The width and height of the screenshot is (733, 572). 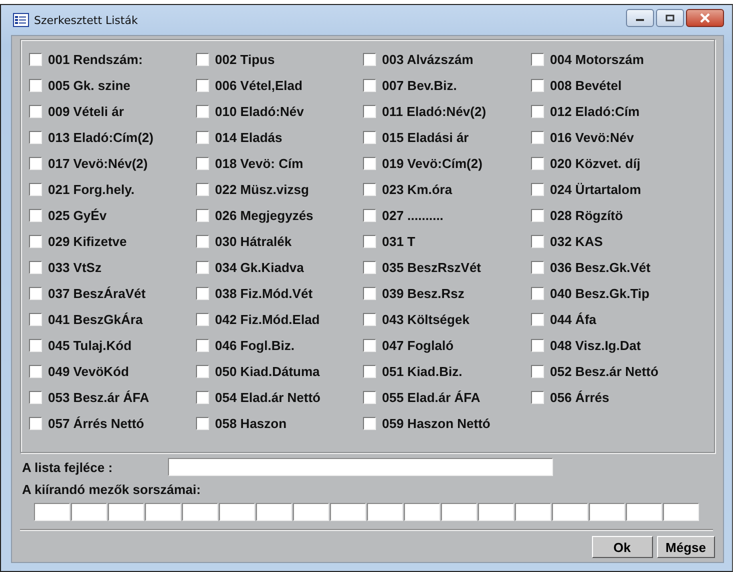 I want to click on checkbox-label: 013 Eladó:Cím(2), so click(x=101, y=137).